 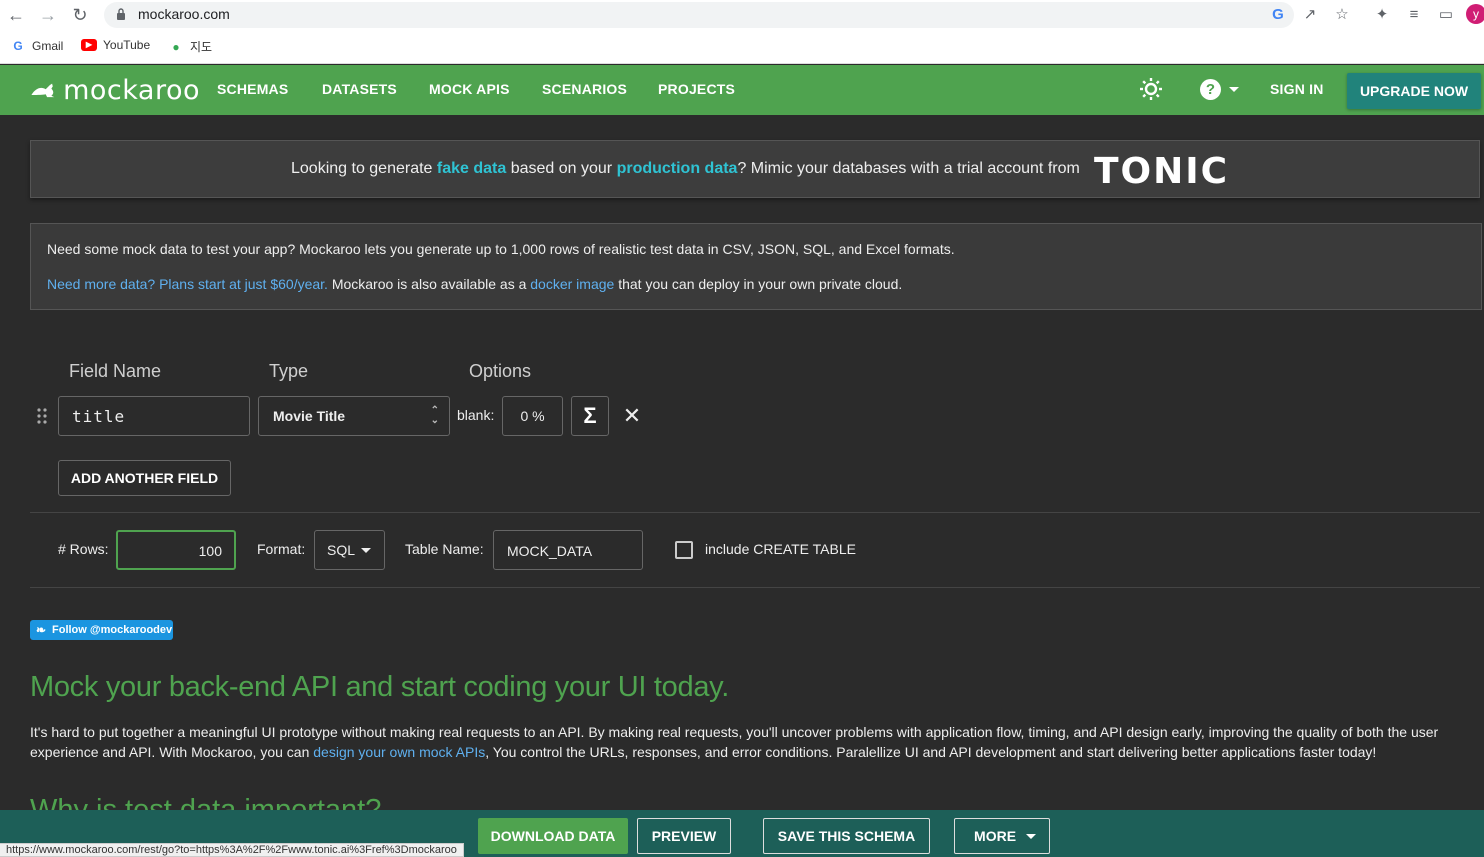 What do you see at coordinates (684, 836) in the screenshot?
I see `preview-button: PREVIEW` at bounding box center [684, 836].